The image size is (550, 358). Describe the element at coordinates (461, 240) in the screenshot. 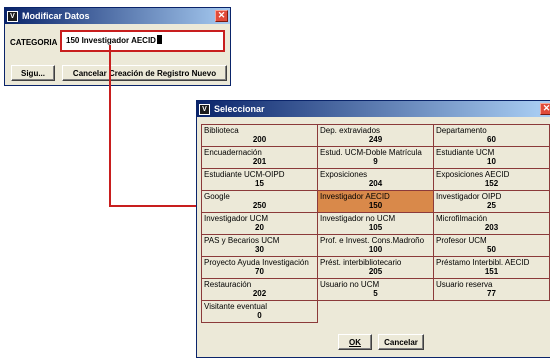

I see `category-name: Profesor UCM` at that location.